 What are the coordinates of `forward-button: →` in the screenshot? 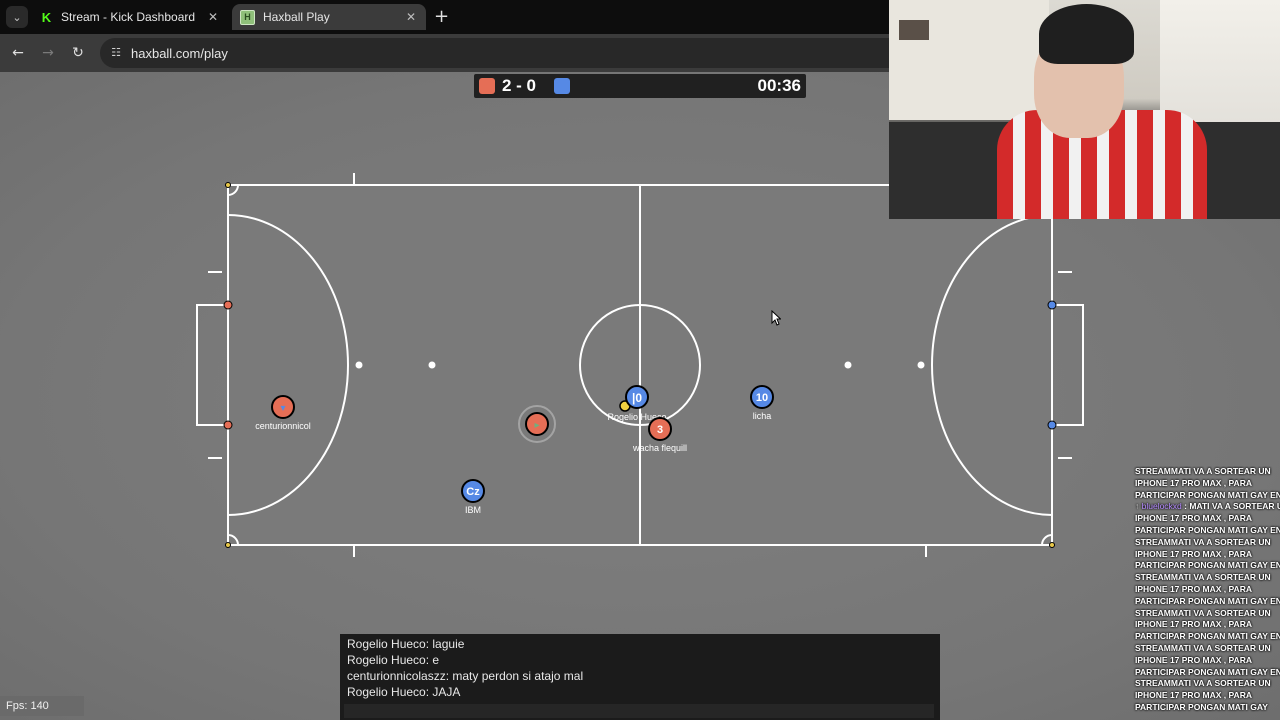 It's located at (48, 53).